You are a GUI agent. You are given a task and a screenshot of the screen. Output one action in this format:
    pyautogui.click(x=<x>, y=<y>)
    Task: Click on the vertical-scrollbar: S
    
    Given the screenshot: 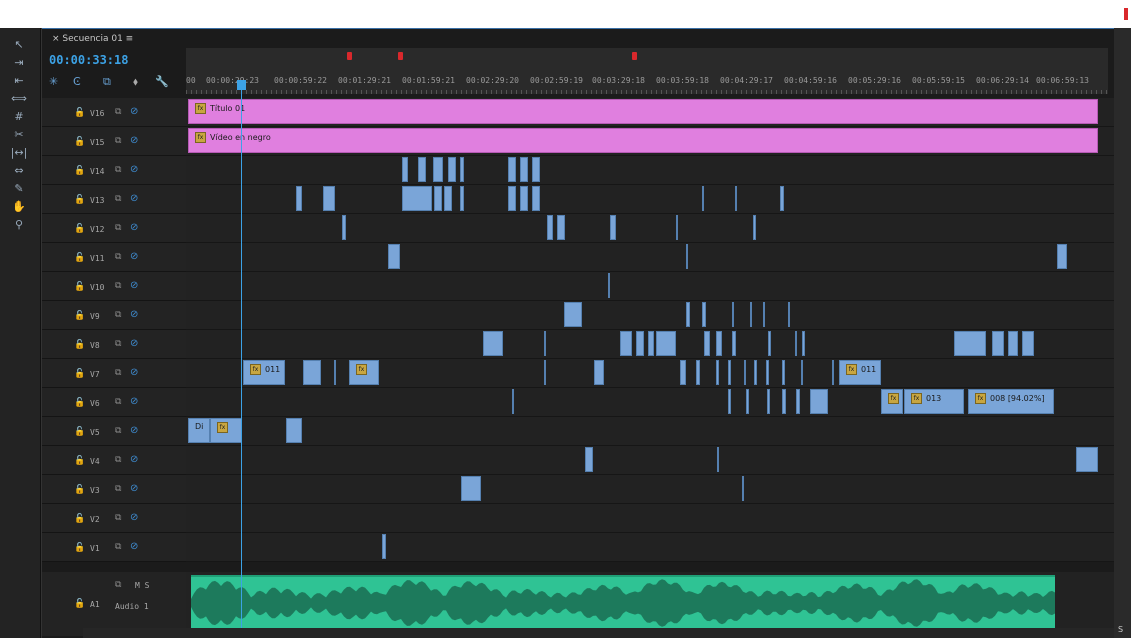 What is the action you would take?
    pyautogui.click(x=1122, y=333)
    